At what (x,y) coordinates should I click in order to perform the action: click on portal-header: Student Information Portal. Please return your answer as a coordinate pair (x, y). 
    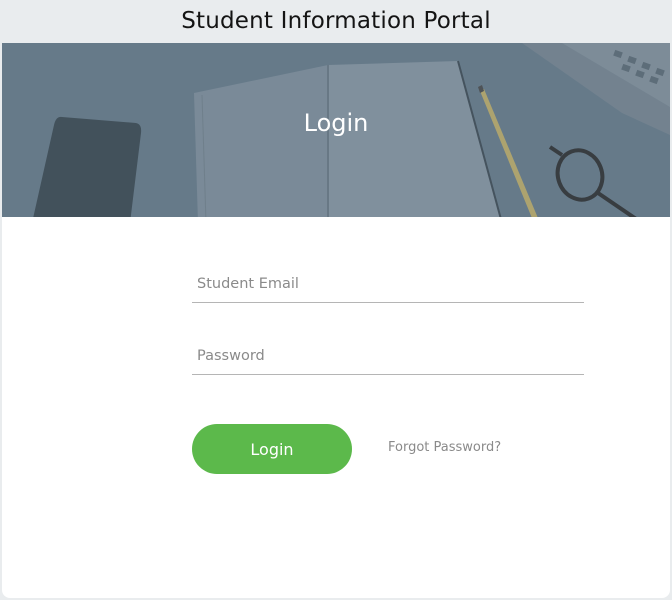
    Looking at the image, I should click on (336, 21).